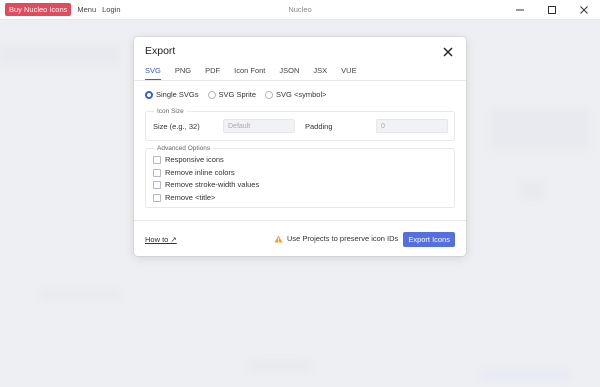  Describe the element at coordinates (448, 51) in the screenshot. I see `close-icon` at that location.